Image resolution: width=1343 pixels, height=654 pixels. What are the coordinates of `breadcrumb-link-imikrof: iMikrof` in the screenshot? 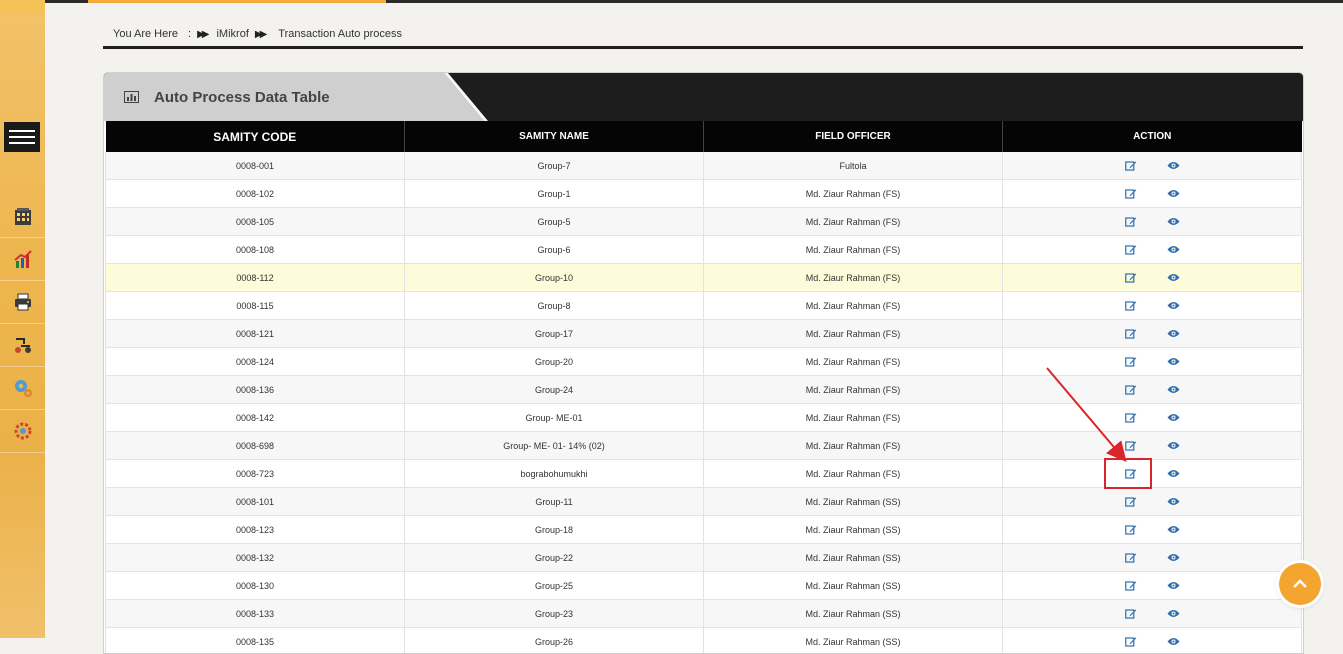 It's located at (232, 34).